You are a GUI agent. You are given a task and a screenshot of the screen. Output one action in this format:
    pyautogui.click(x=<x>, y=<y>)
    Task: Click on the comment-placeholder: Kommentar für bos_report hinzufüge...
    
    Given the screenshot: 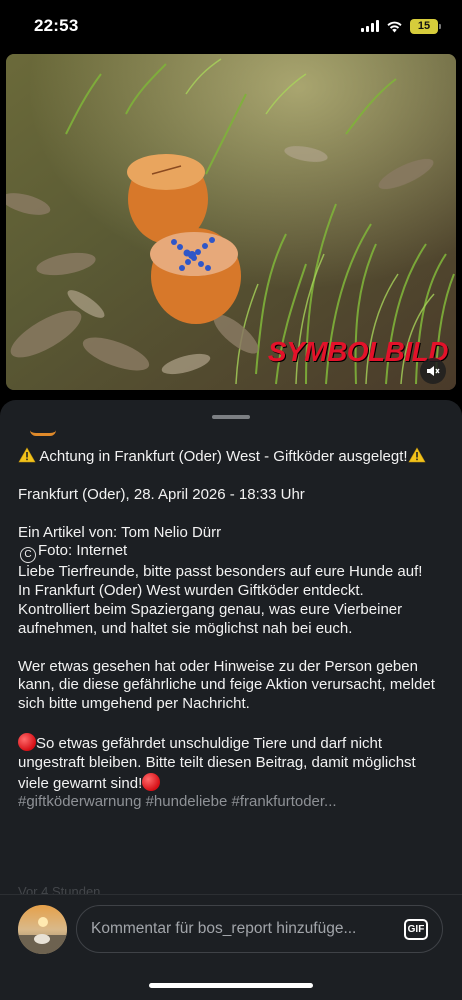 What is the action you would take?
    pyautogui.click(x=224, y=928)
    